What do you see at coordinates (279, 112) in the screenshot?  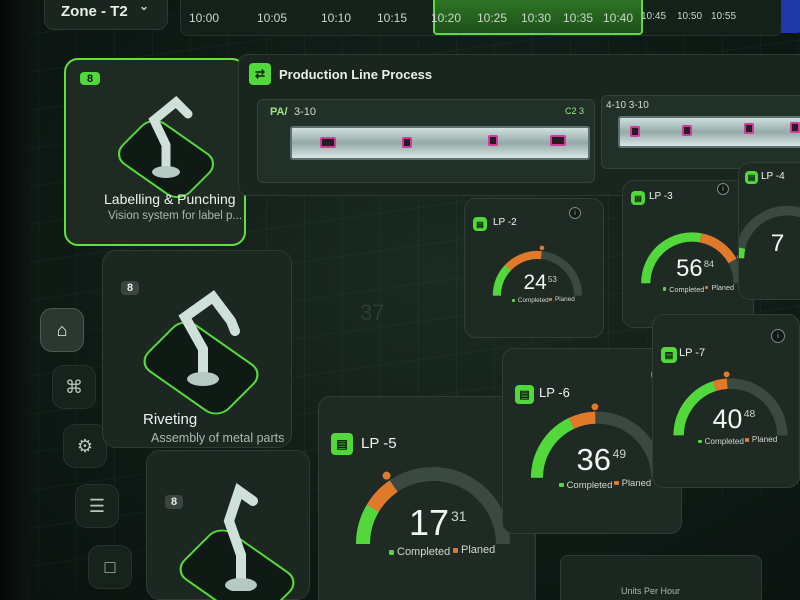 I see `lane-prefix: PA/` at bounding box center [279, 112].